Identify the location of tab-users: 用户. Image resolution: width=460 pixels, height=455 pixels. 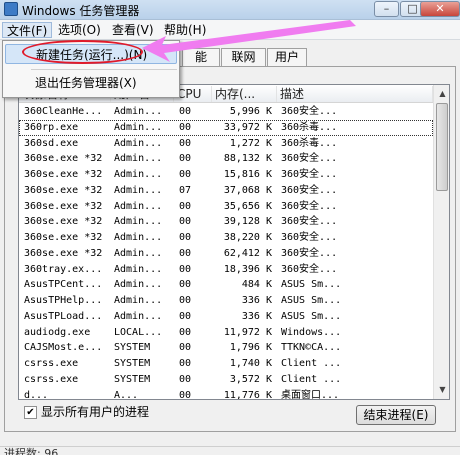
(287, 57).